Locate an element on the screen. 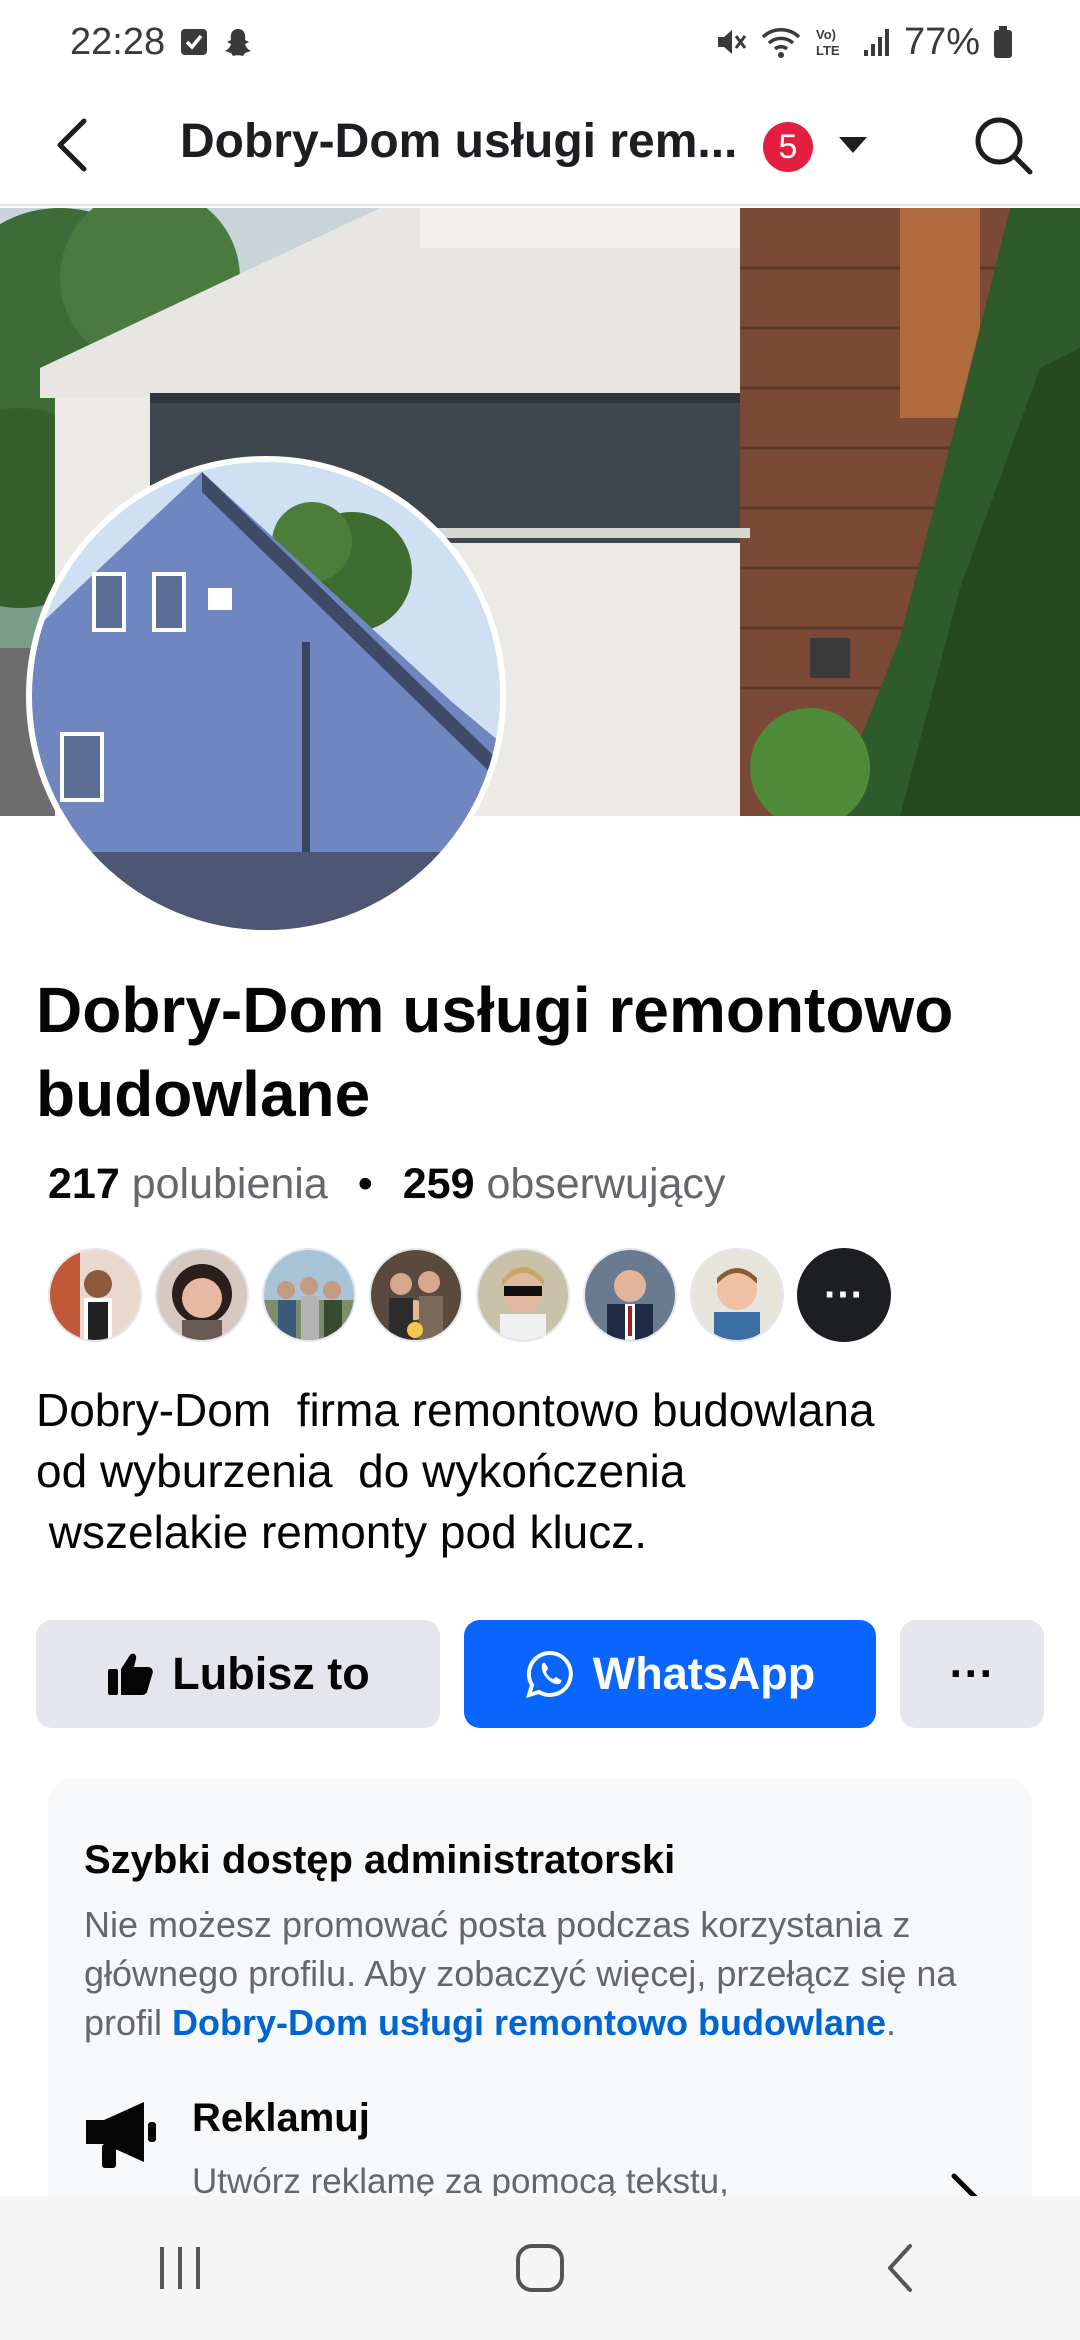 The image size is (1080, 2340). megaphone-icon is located at coordinates (122, 2136).